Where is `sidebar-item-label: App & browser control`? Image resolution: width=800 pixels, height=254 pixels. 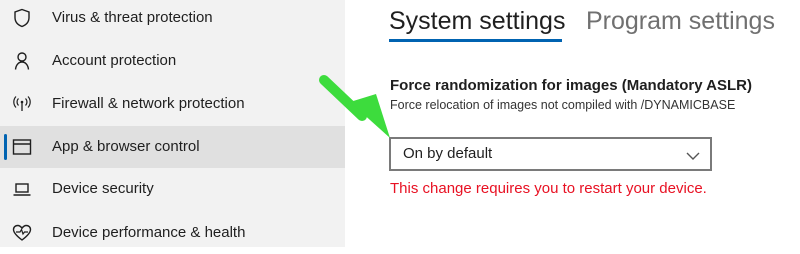 sidebar-item-label: App & browser control is located at coordinates (126, 146).